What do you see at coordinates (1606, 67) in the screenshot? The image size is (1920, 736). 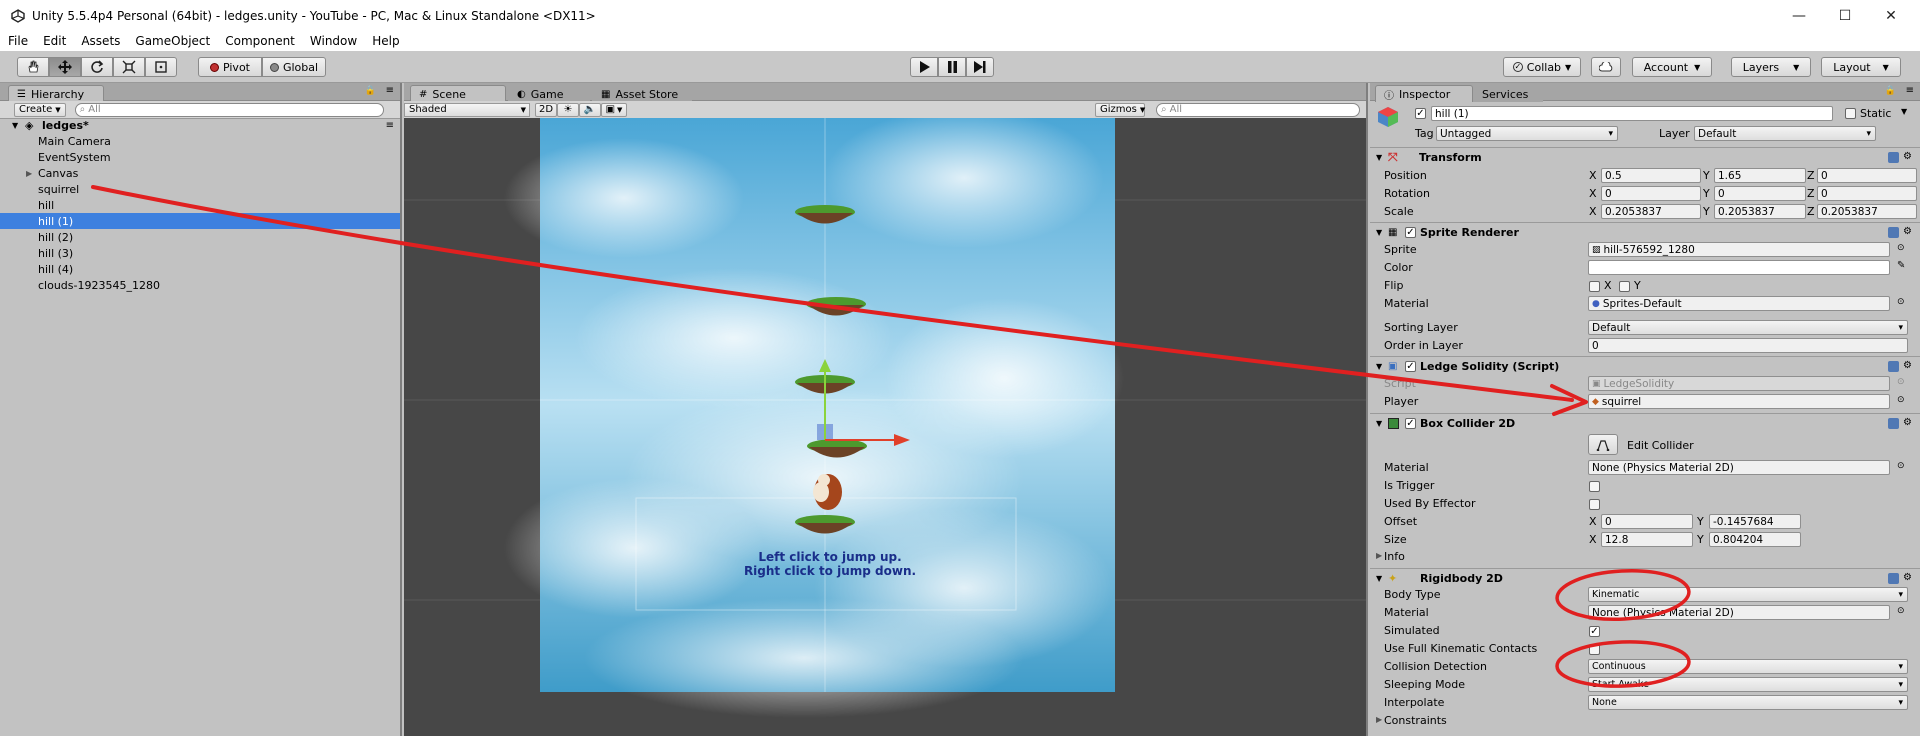 I see `cloud-button` at bounding box center [1606, 67].